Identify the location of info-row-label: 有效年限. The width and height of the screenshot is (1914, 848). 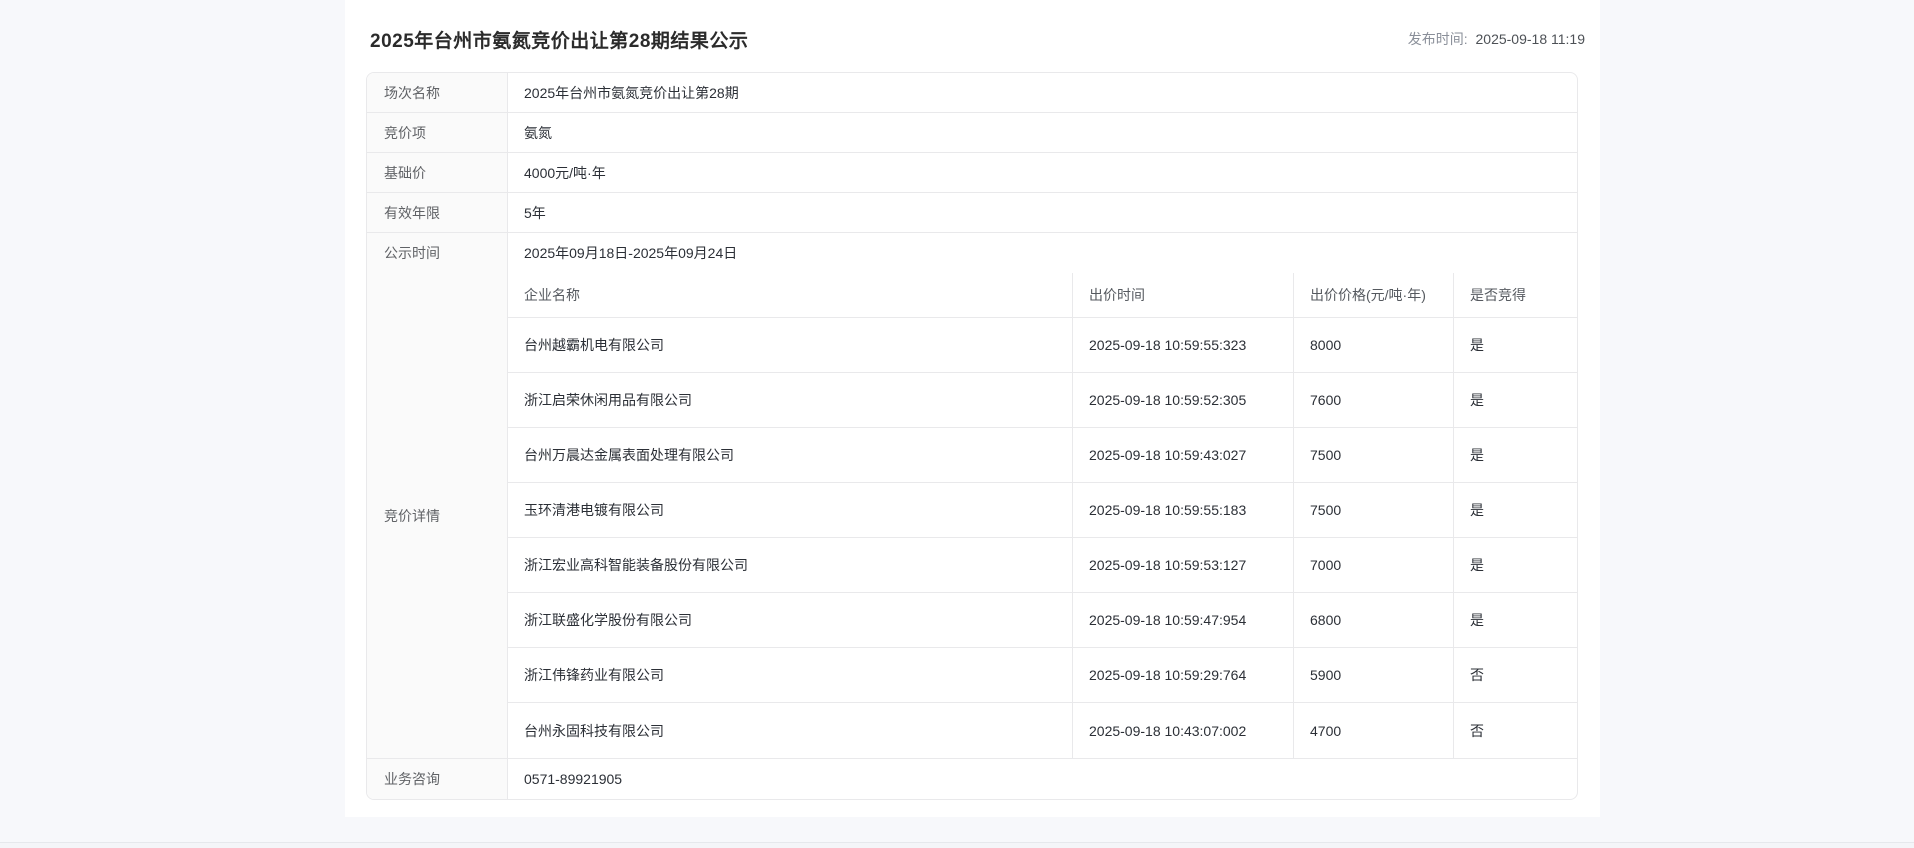
(437, 212).